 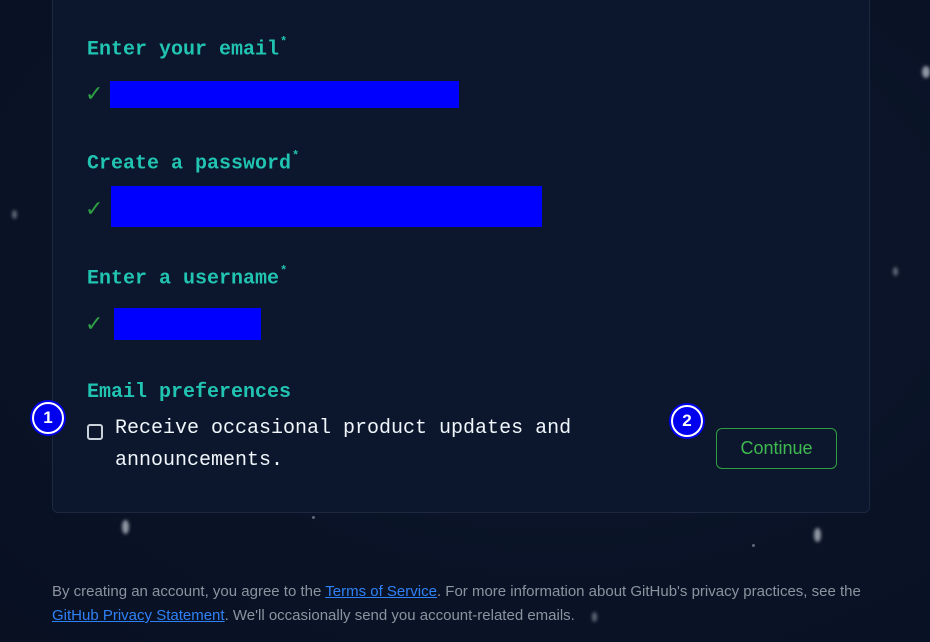 I want to click on username-label: Enter a username*, so click(x=187, y=277).